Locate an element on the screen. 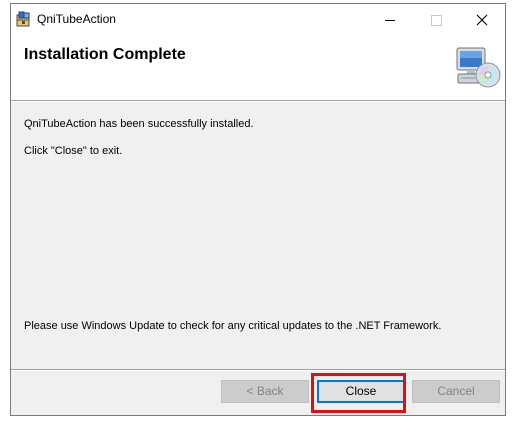 The height and width of the screenshot is (426, 516). exit-instruction: Click "Close" to exit. is located at coordinates (73, 151).